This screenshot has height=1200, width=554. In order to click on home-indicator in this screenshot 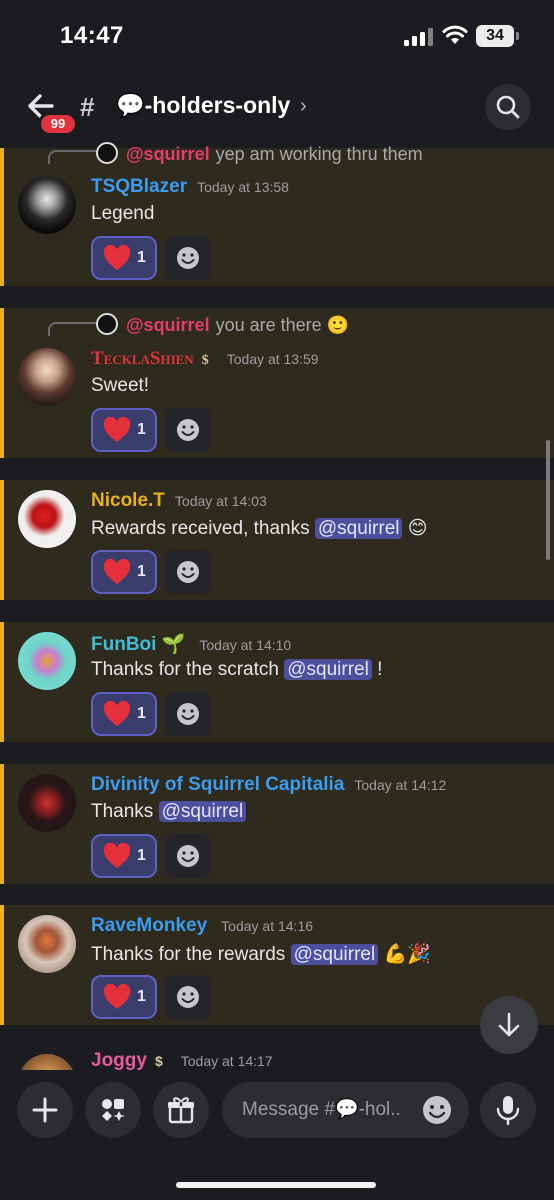, I will do `click(276, 1185)`.